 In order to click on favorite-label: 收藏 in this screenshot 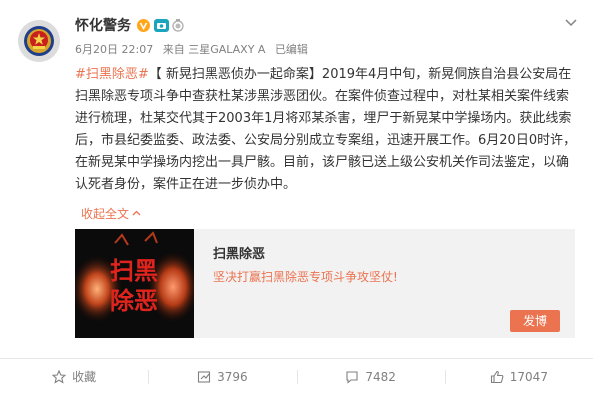, I will do `click(84, 377)`.